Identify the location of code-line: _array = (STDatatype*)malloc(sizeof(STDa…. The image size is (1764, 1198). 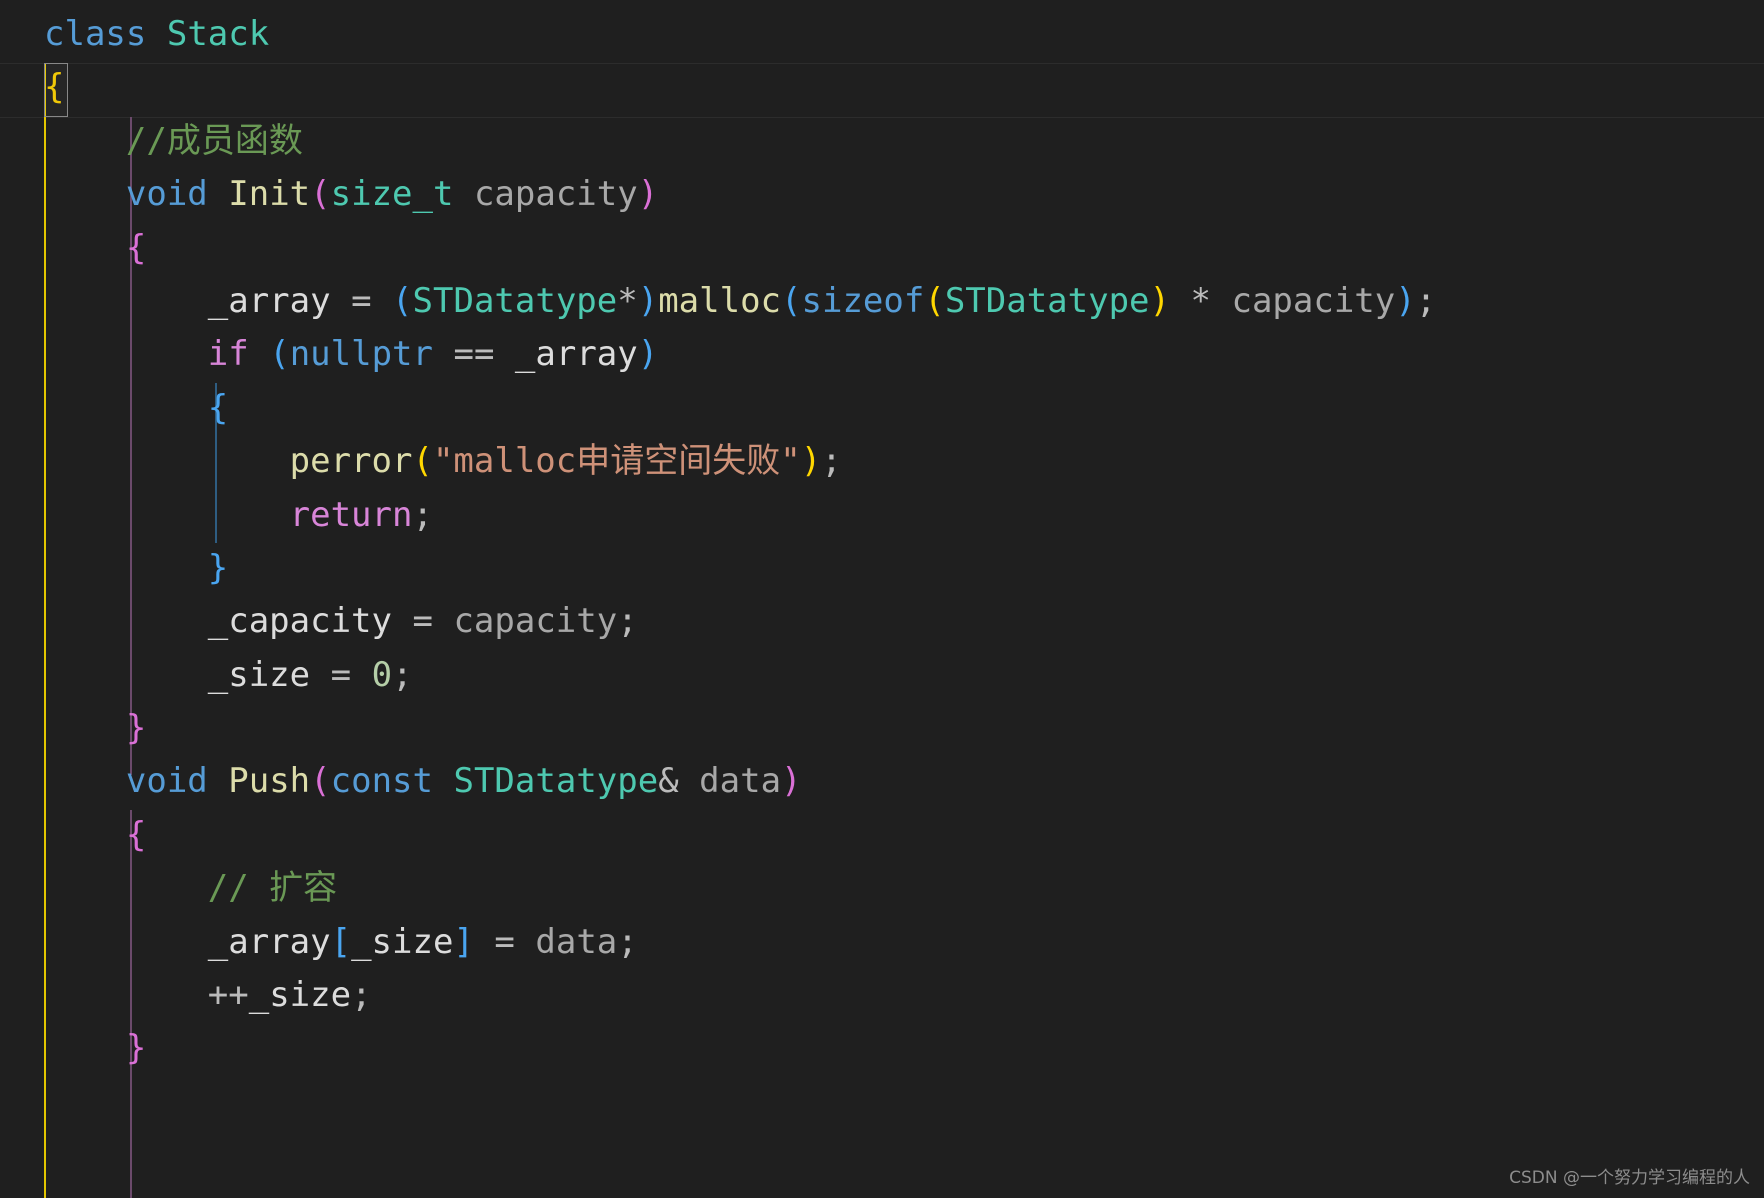
(882, 301).